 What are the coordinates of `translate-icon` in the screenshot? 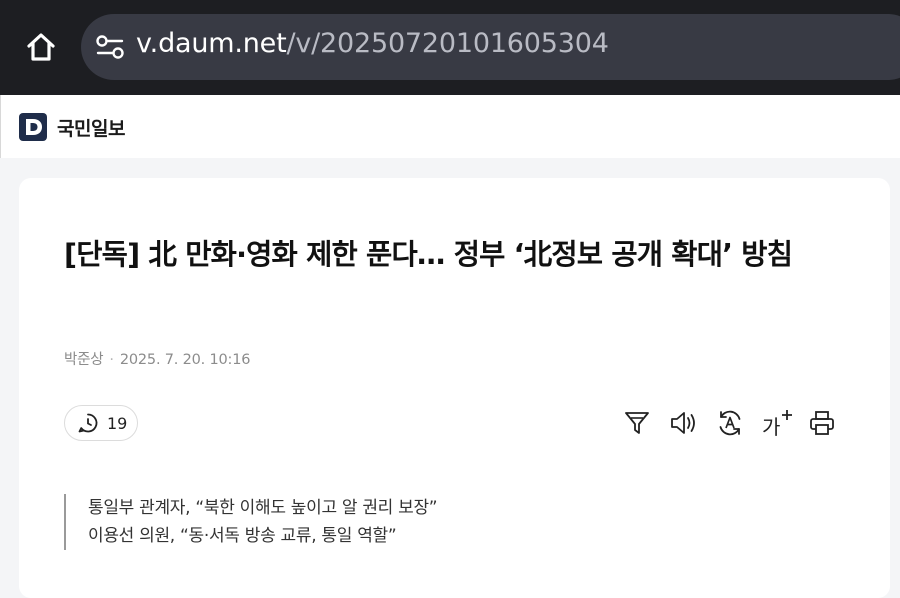 It's located at (730, 423).